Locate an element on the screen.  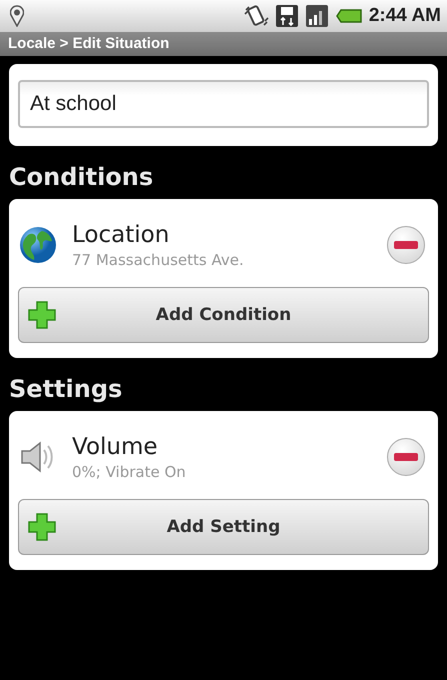
item-summary: 0%; Vibrate On is located at coordinates (129, 471).